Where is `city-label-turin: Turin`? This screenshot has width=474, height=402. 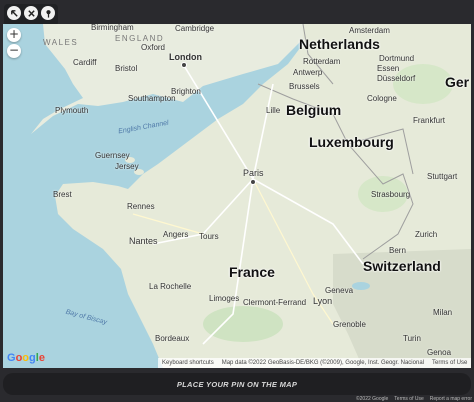 city-label-turin: Turin is located at coordinates (412, 338).